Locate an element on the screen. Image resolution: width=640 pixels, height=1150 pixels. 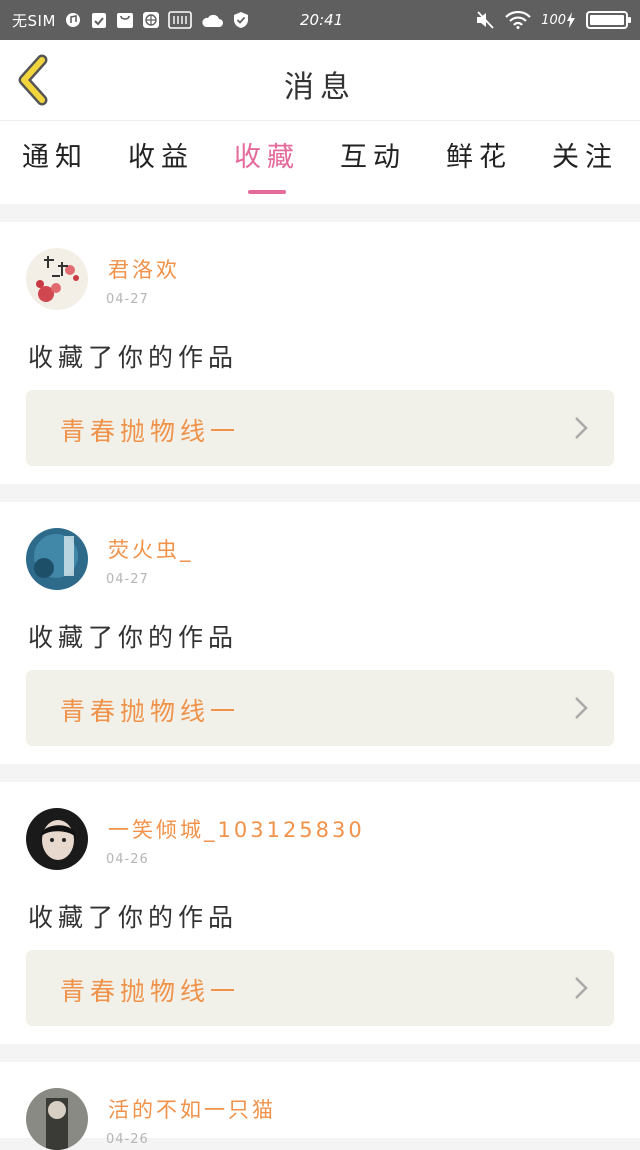
app-header: 消息 is located at coordinates (320, 80).